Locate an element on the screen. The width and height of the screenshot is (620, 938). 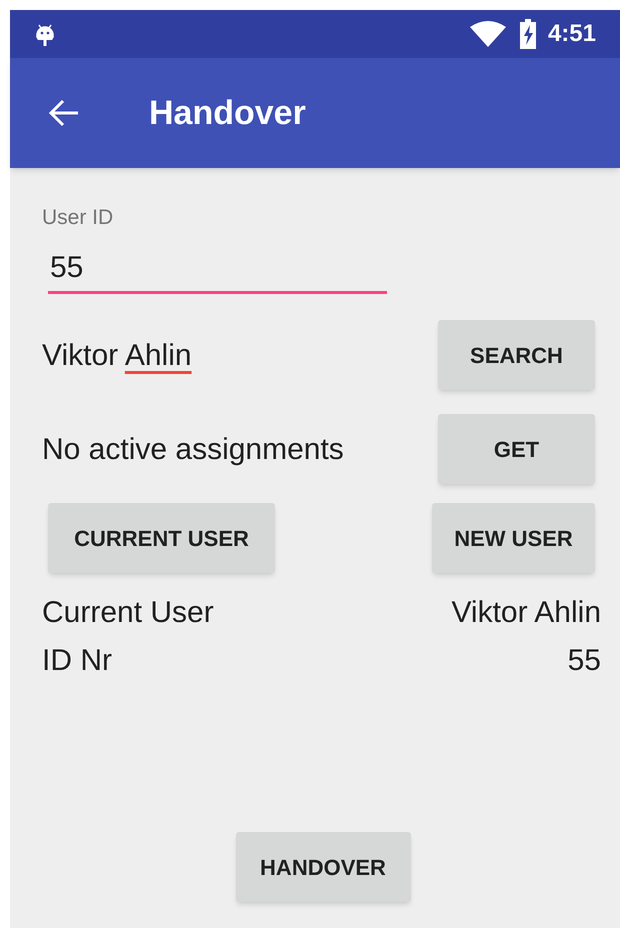
detail-label: ID Nr is located at coordinates (77, 661).